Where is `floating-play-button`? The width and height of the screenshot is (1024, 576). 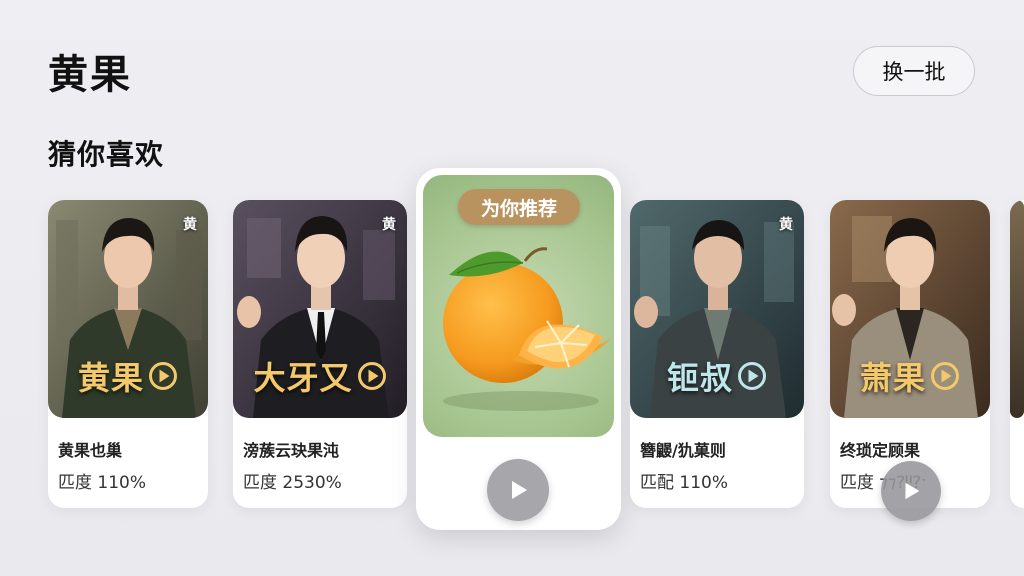 floating-play-button is located at coordinates (911, 491).